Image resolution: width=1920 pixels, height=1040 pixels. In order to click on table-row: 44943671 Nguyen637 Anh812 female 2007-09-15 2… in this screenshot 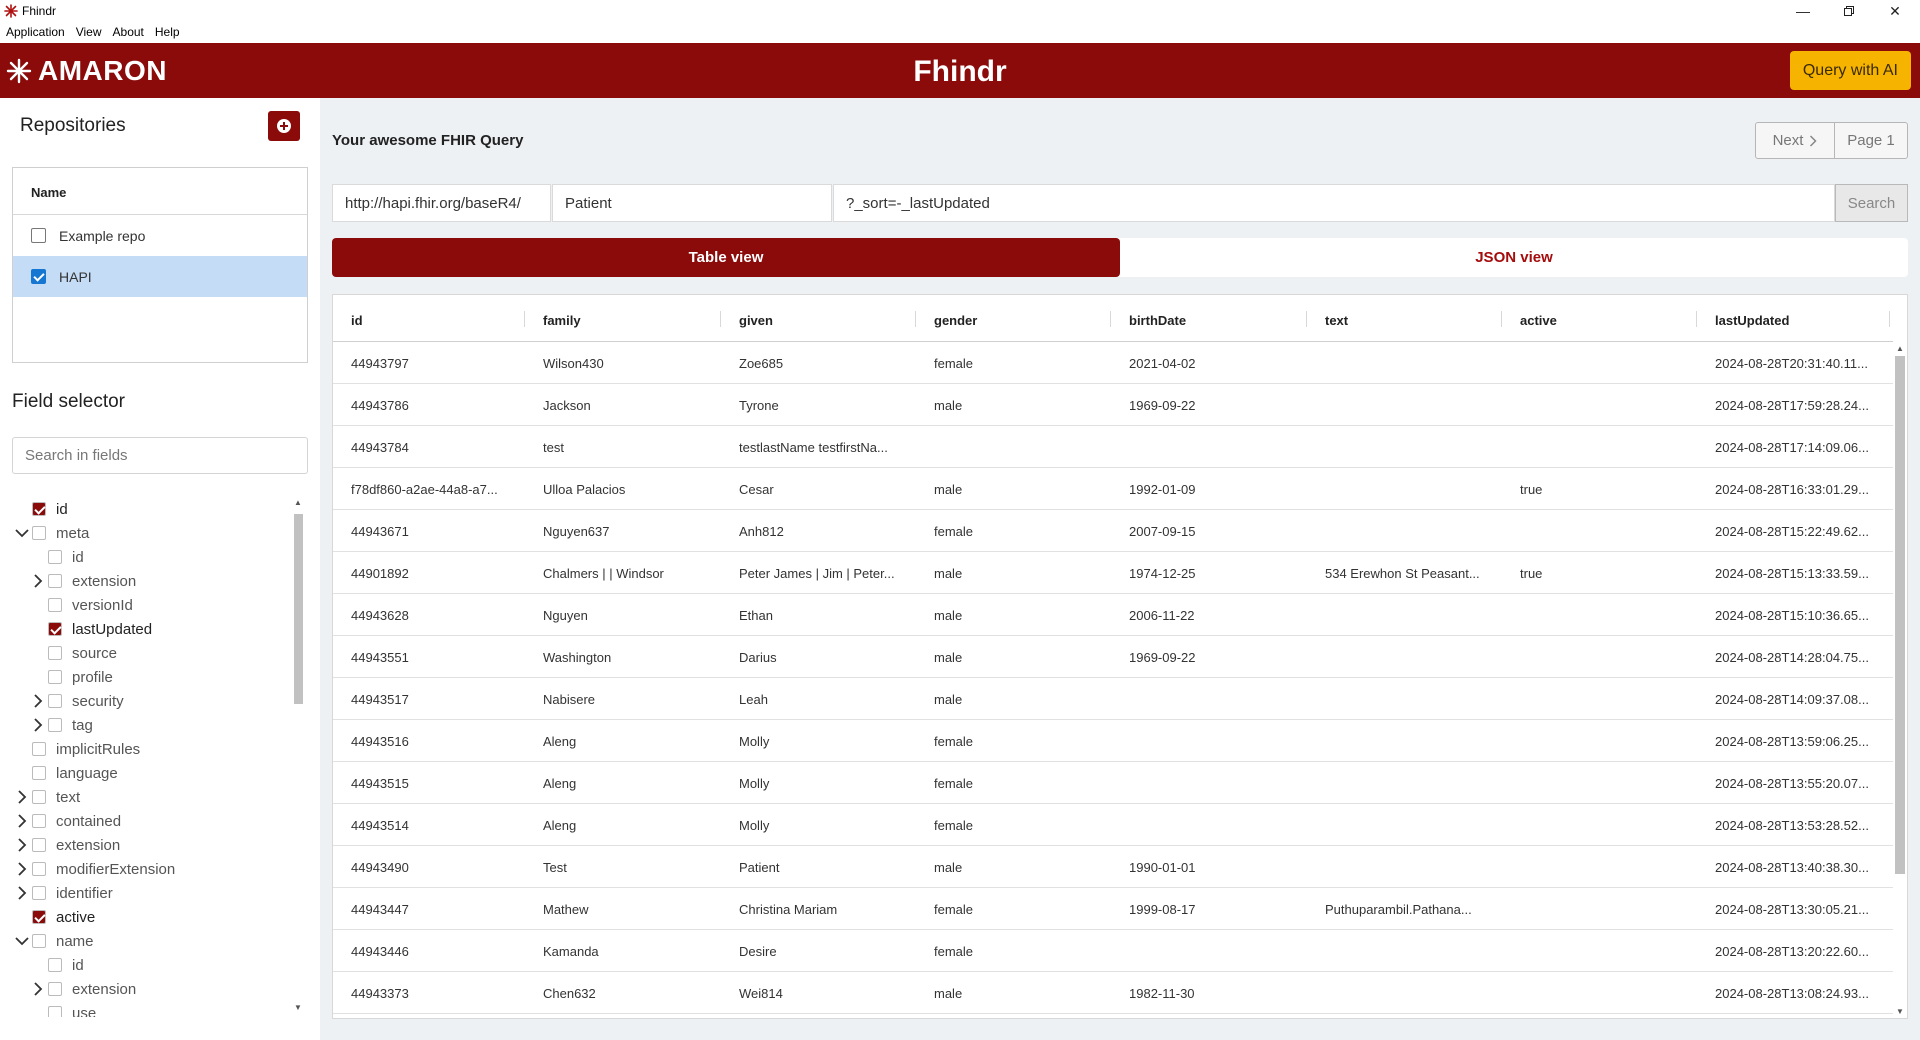, I will do `click(1113, 531)`.